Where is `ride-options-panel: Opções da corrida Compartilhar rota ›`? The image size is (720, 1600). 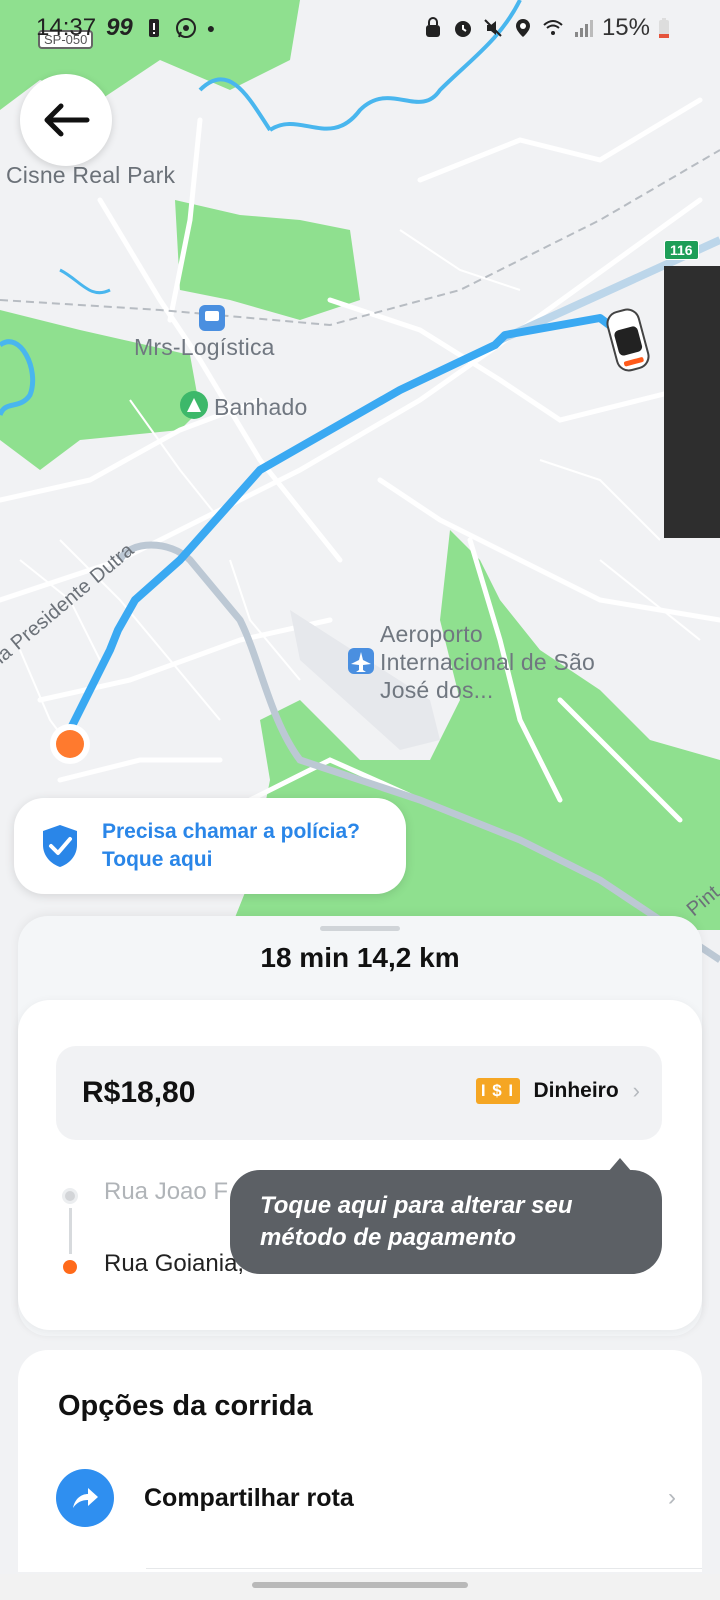 ride-options-panel: Opções da corrida Compartilhar rota › is located at coordinates (360, 1461).